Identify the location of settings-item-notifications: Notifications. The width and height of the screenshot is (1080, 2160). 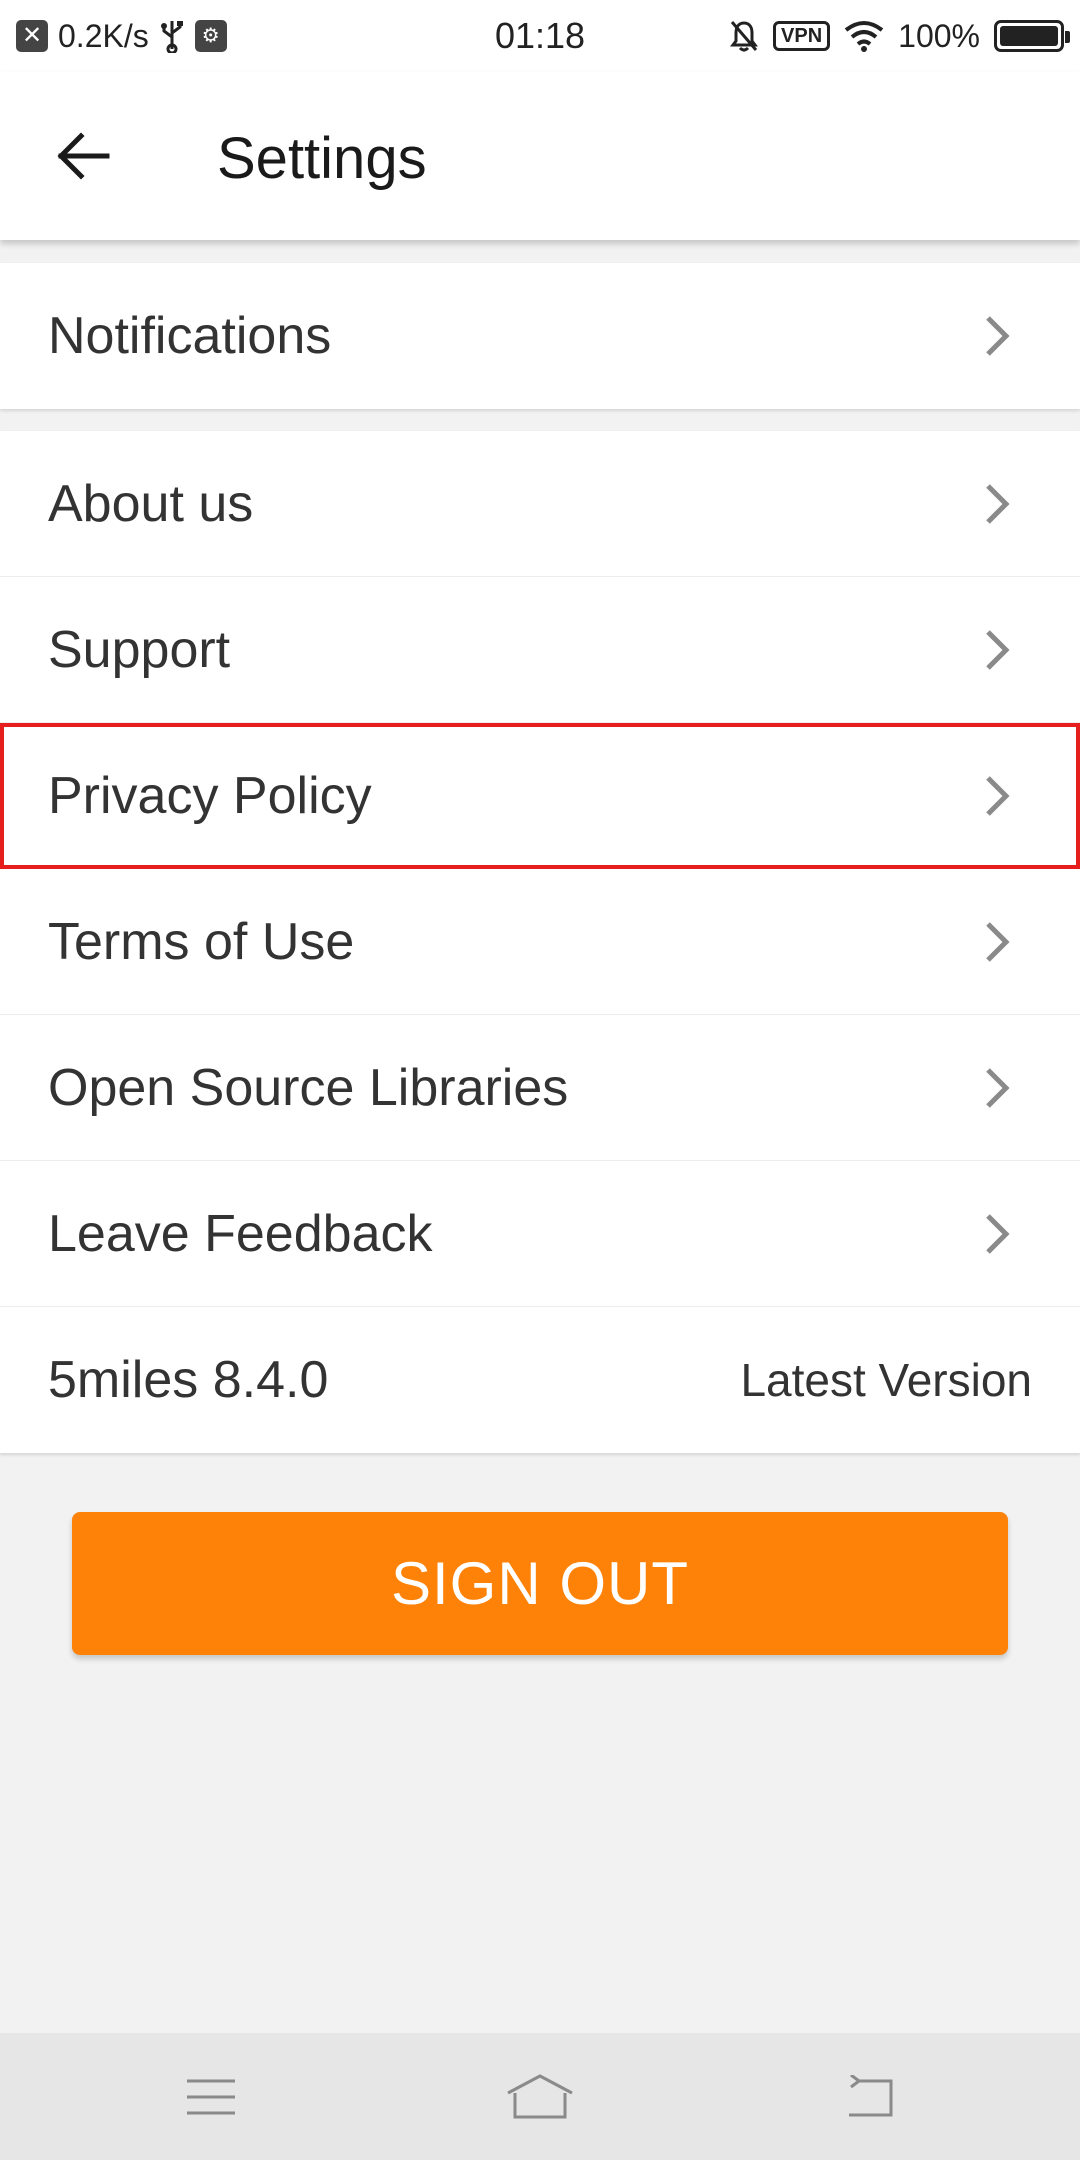
(540, 336).